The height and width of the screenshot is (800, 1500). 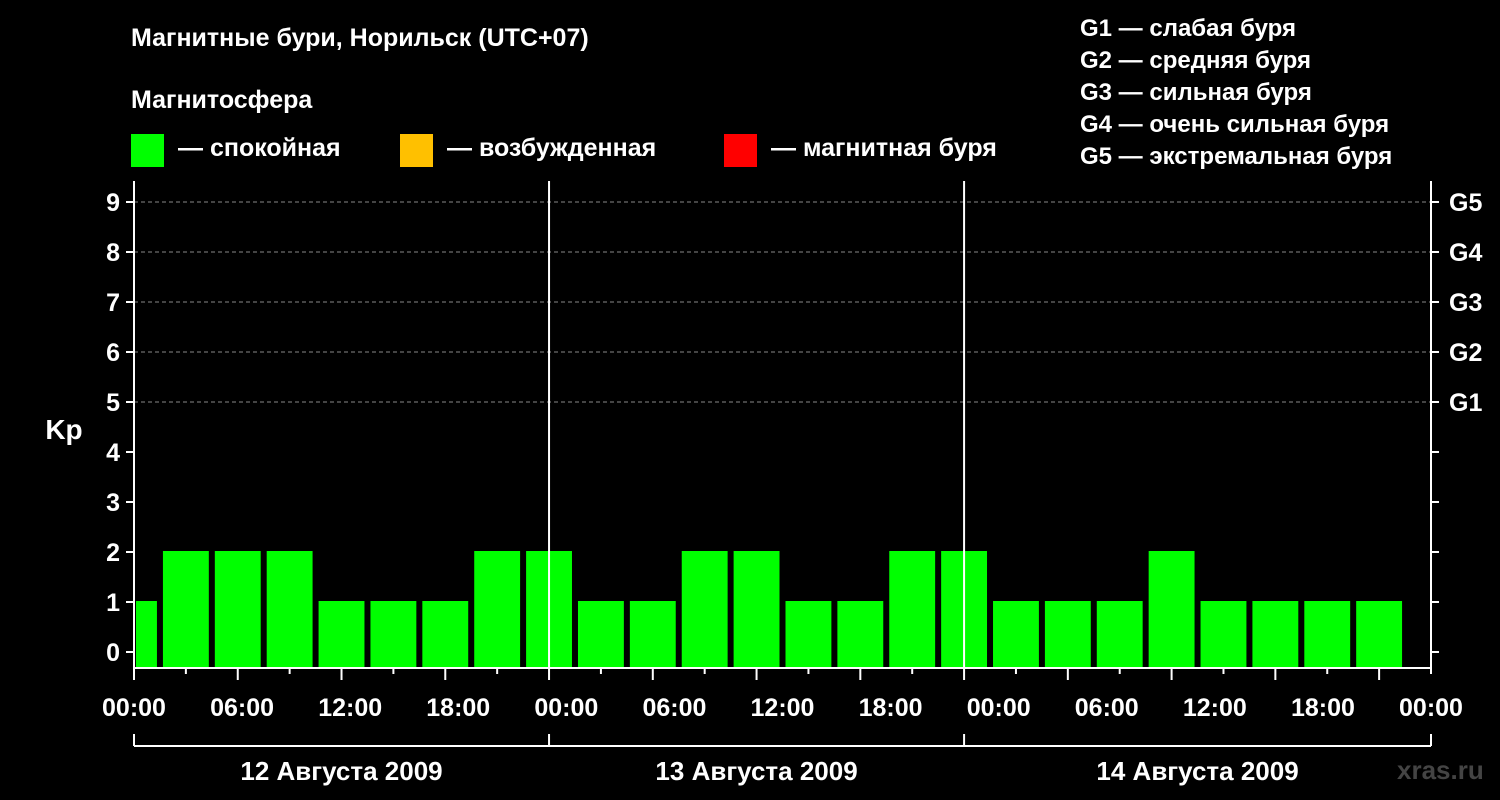 What do you see at coordinates (113, 653) in the screenshot?
I see `y-tick-label: 0` at bounding box center [113, 653].